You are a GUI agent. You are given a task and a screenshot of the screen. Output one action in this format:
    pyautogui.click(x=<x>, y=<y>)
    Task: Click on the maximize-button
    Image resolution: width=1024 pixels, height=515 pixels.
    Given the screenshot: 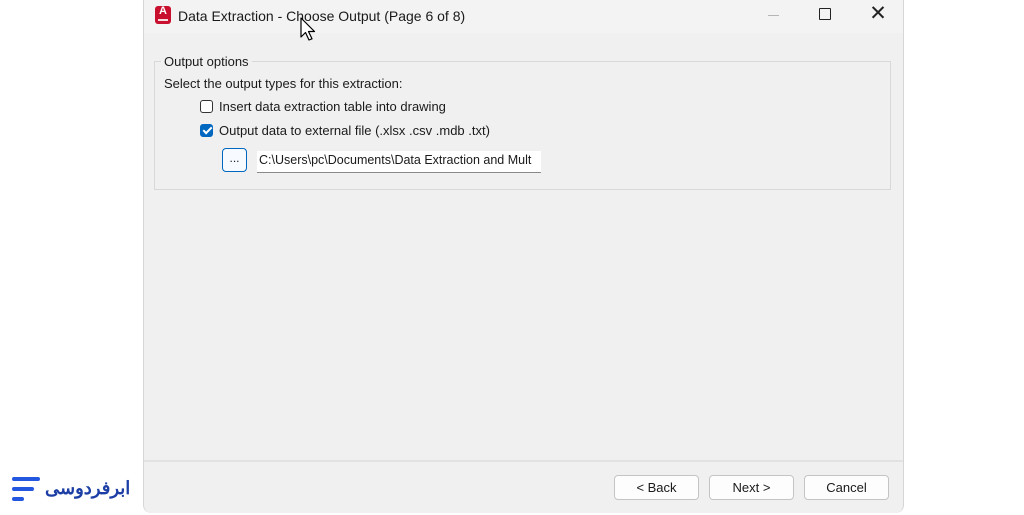 What is the action you would take?
    pyautogui.click(x=825, y=16)
    